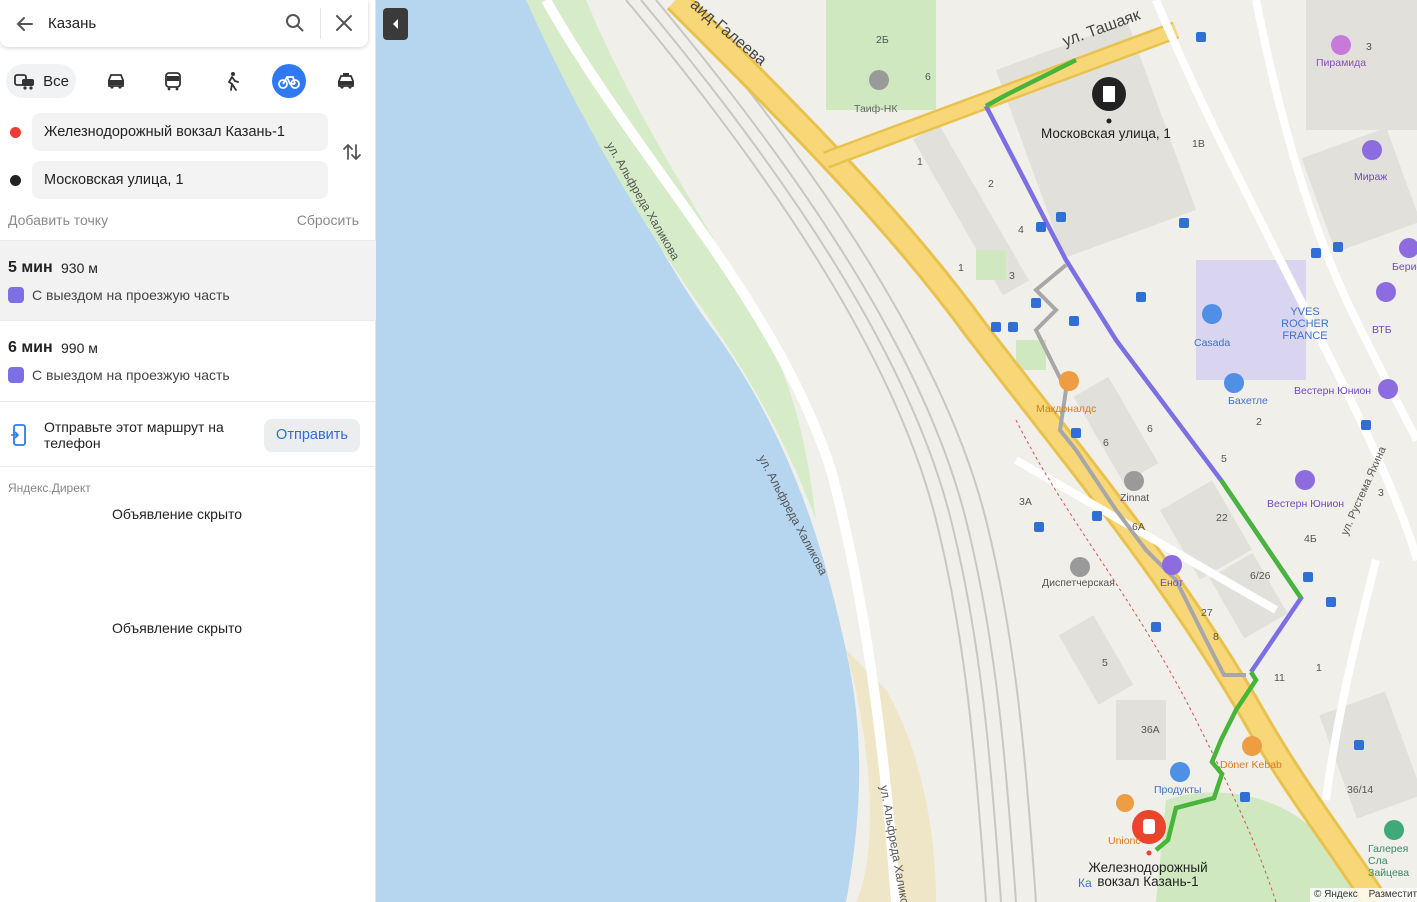  Describe the element at coordinates (1149, 826) in the screenshot. I see `train-icon` at that location.